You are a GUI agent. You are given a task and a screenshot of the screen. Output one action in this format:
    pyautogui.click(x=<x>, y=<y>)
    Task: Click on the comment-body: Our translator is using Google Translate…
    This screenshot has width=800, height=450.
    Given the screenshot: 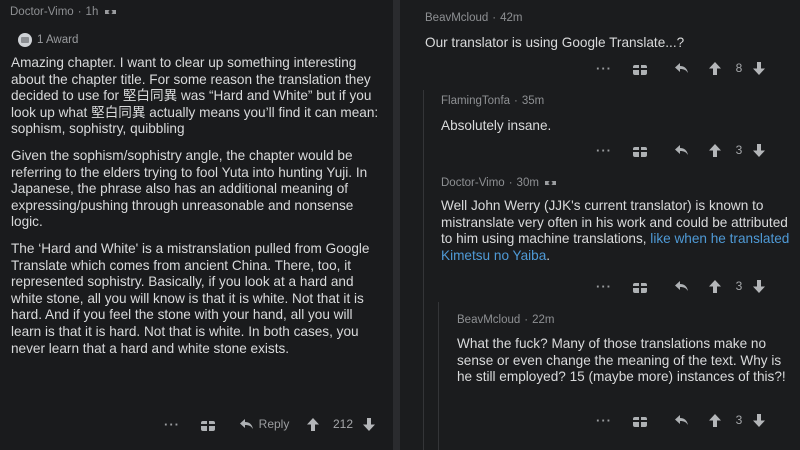 What is the action you would take?
    pyautogui.click(x=605, y=43)
    